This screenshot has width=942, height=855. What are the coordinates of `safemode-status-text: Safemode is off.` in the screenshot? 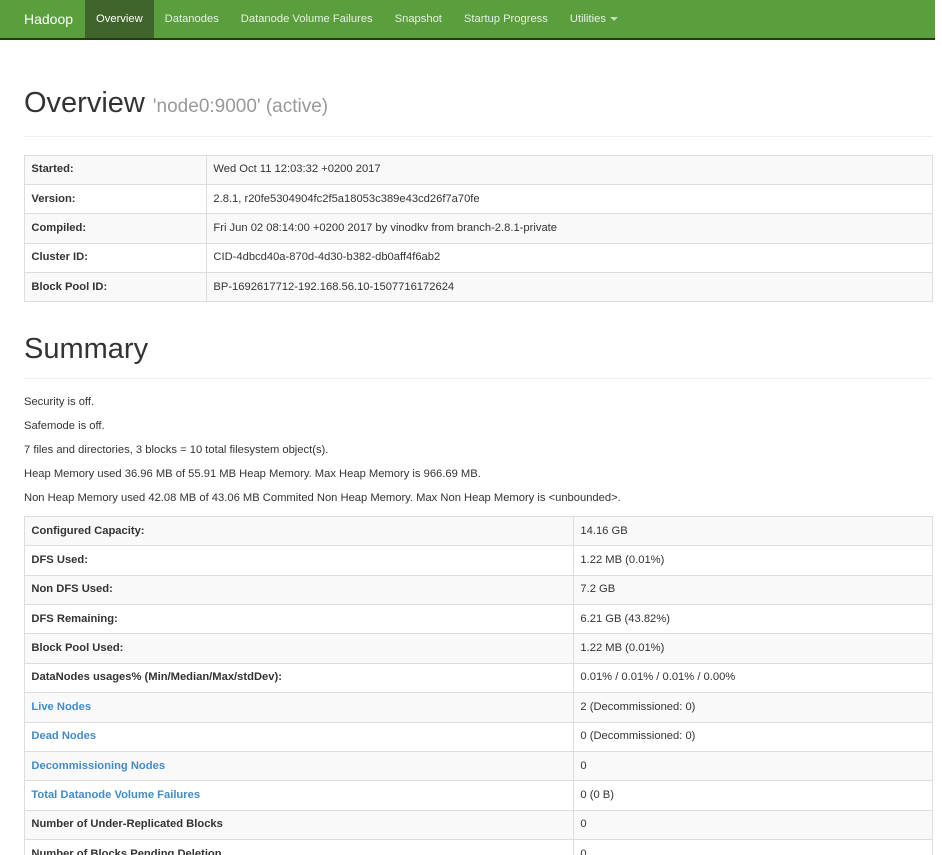 It's located at (64, 425).